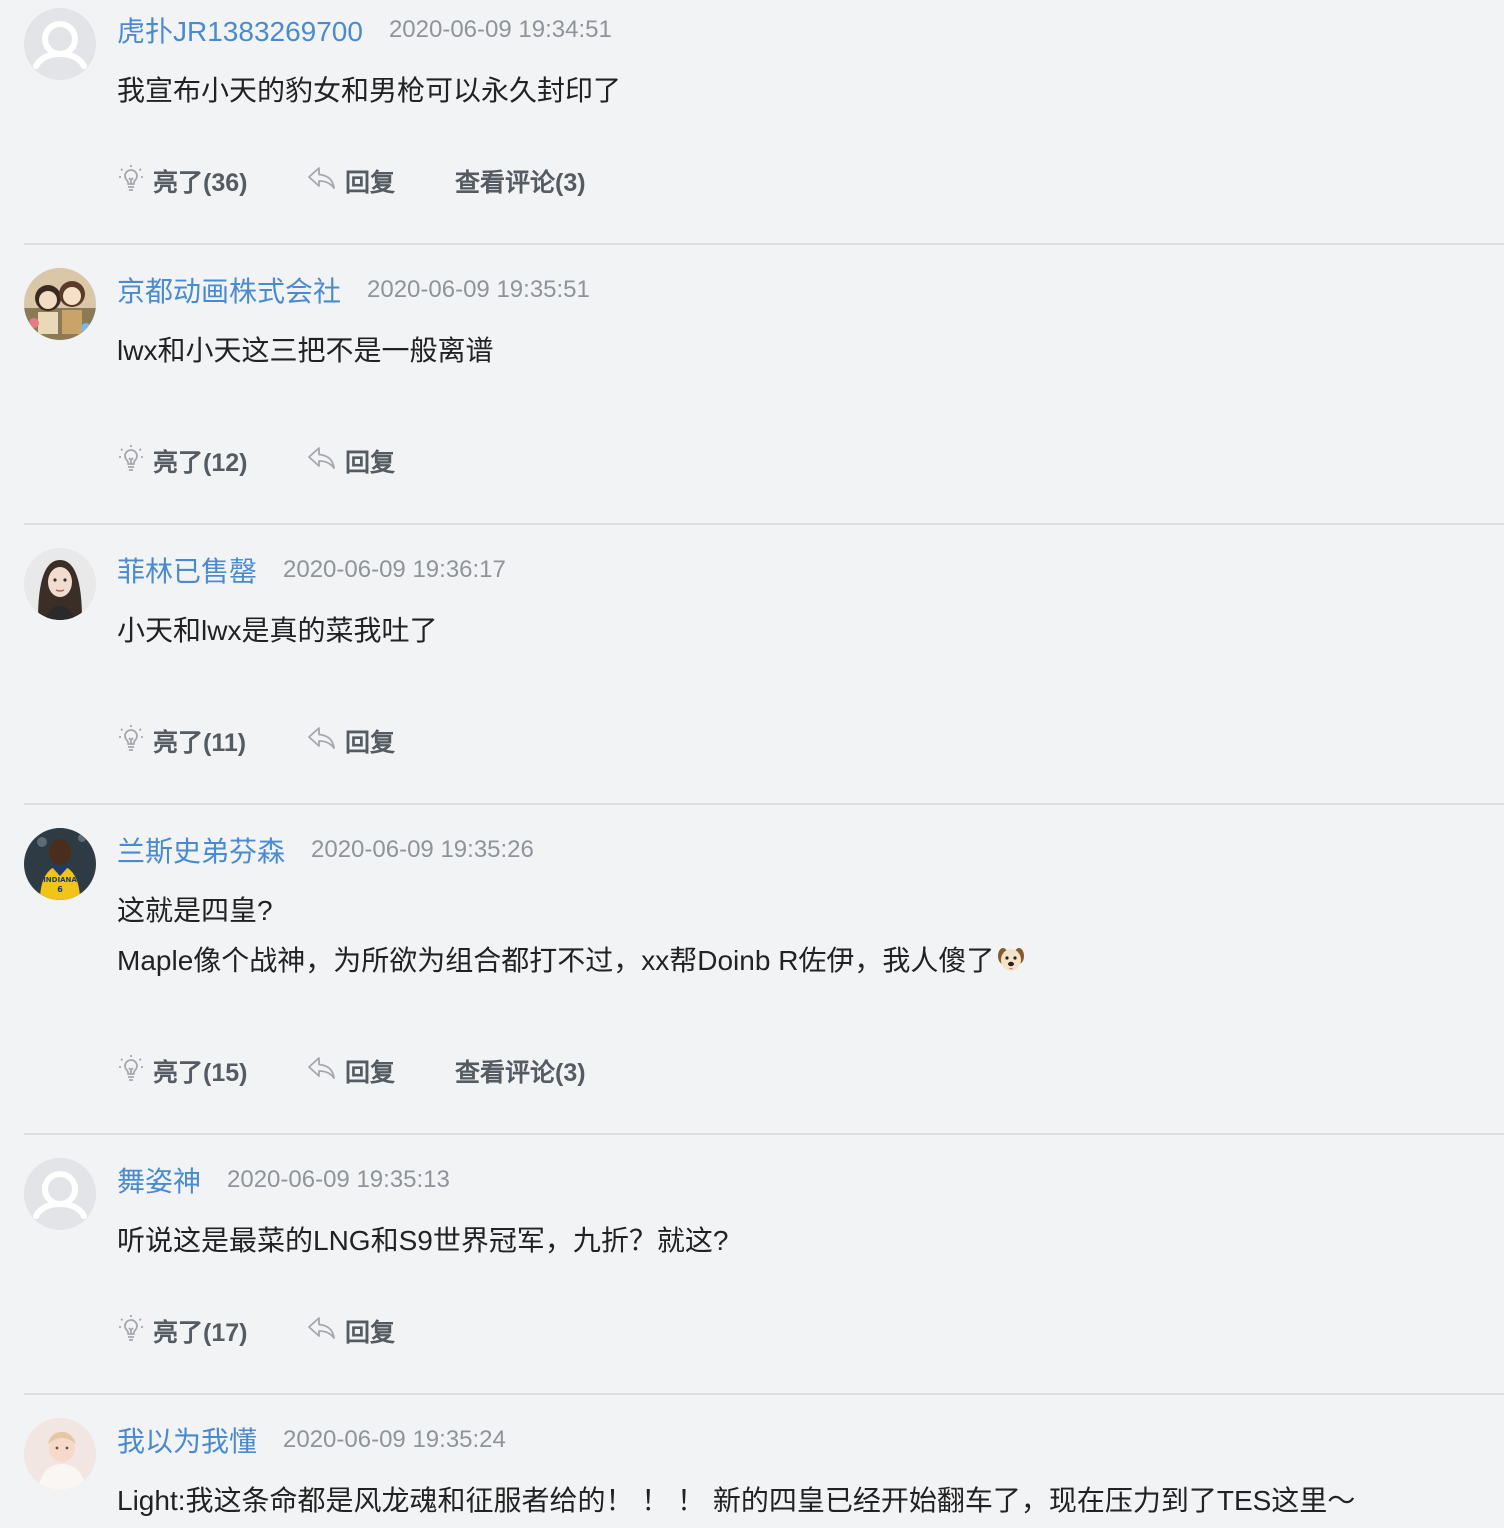 The image size is (1504, 1528). I want to click on comment-actions: 亮了(11) 回复, so click(286, 741).